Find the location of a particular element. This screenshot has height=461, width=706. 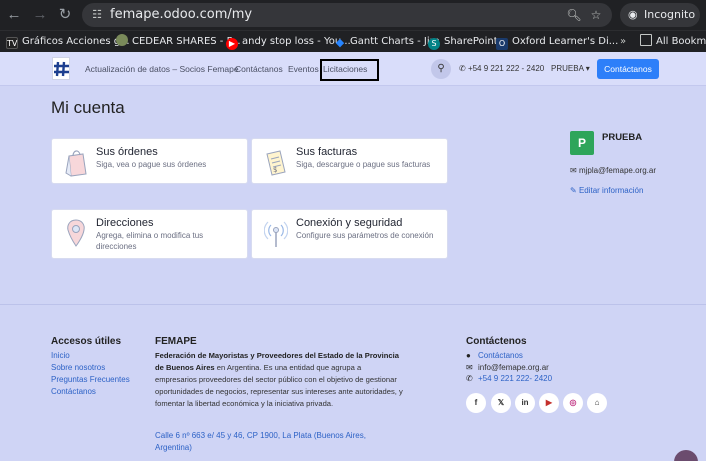

footer-contact-link-label: Contáctanos is located at coordinates (500, 355).